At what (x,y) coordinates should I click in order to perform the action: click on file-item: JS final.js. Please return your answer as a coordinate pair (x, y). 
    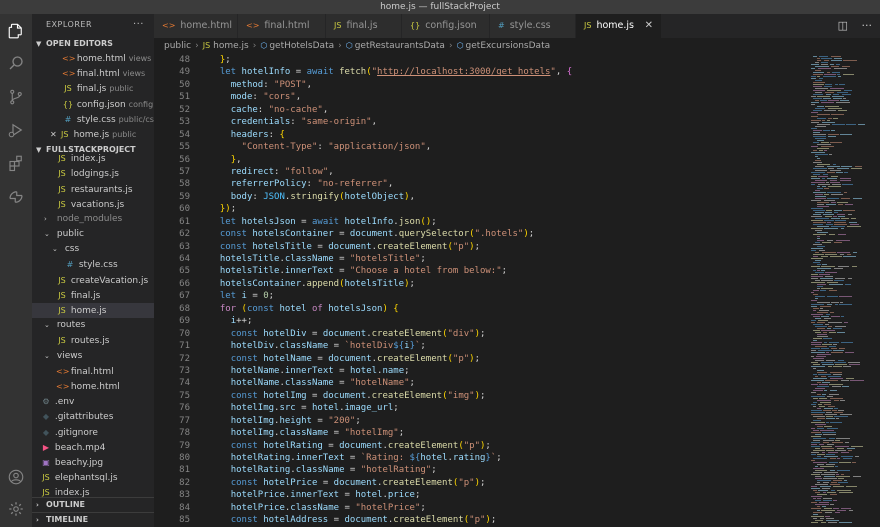
    Looking at the image, I should click on (93, 295).